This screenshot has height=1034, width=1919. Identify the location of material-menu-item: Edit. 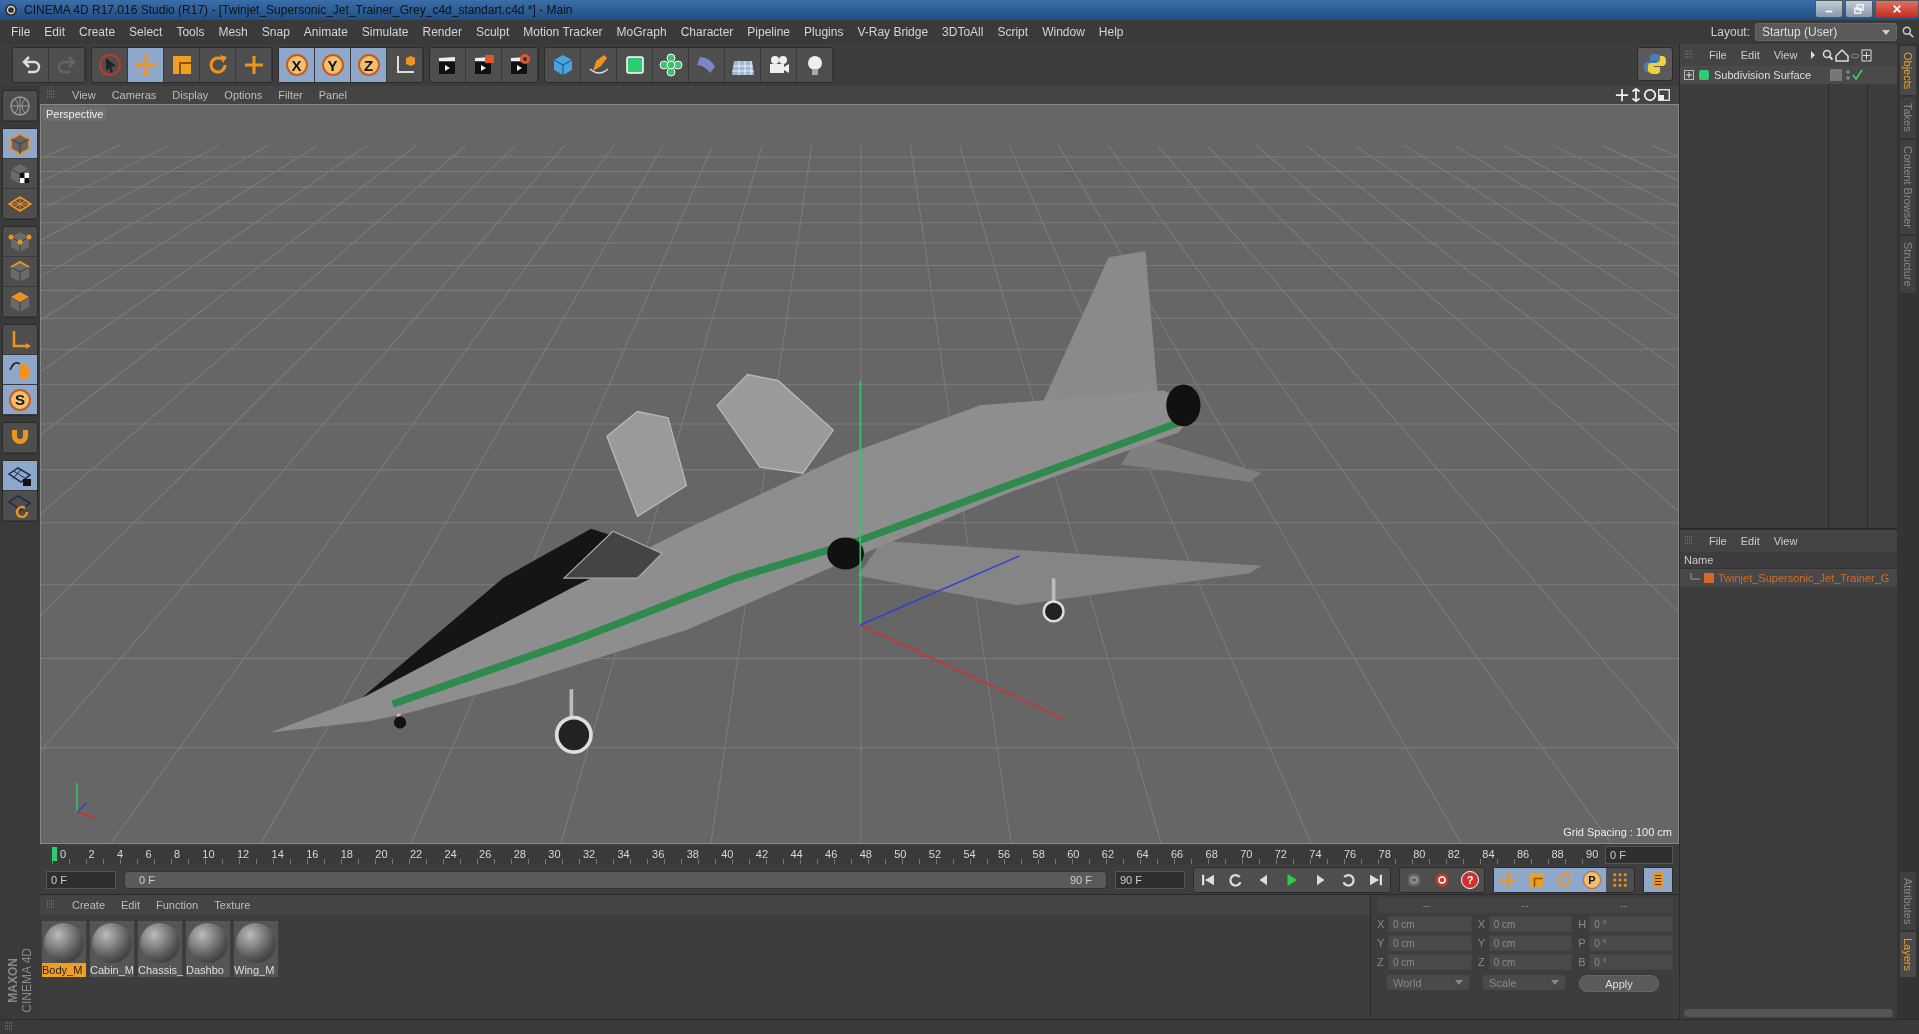
(130, 905).